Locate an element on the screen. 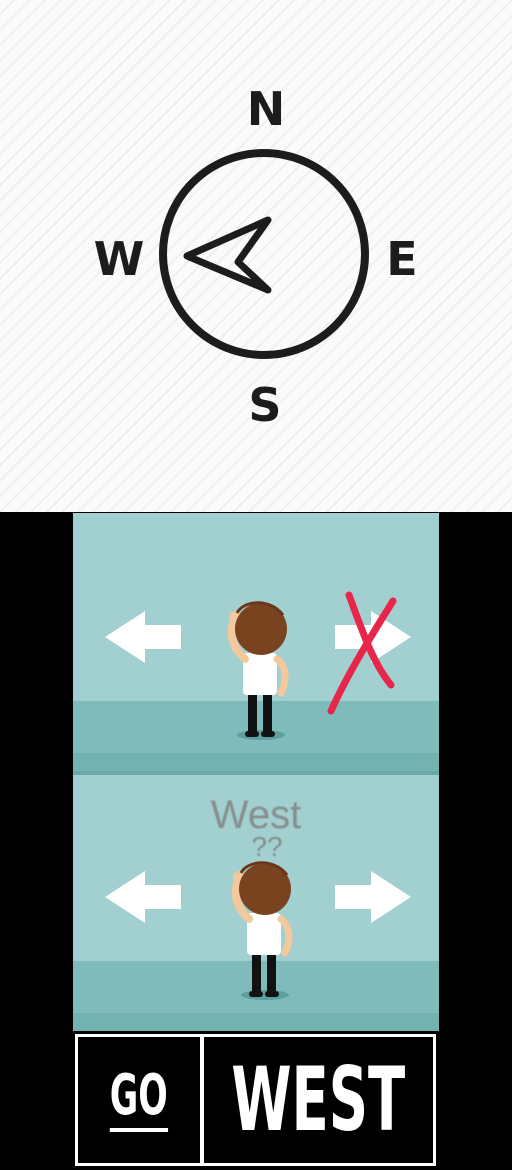 The width and height of the screenshot is (512, 1170). banner-west-text: WEST is located at coordinates (318, 1099).